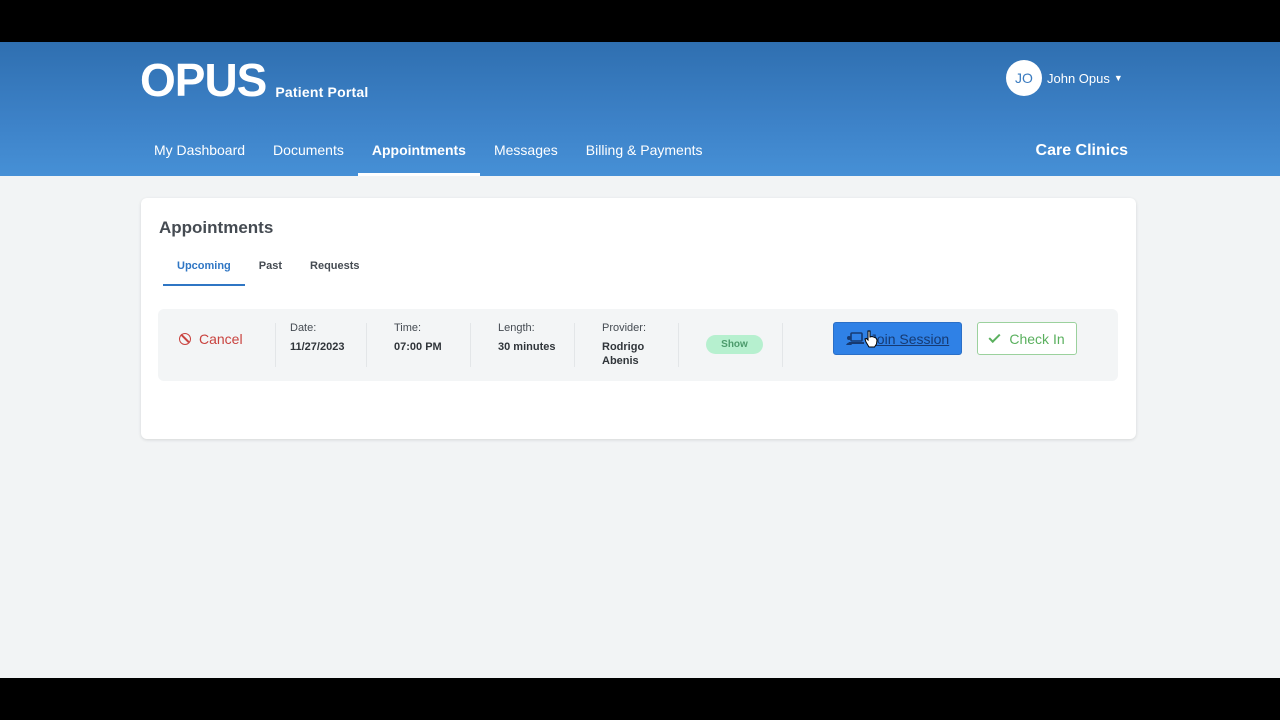 The width and height of the screenshot is (1280, 720). Describe the element at coordinates (221, 339) in the screenshot. I see `cancel-label: Cancel` at that location.